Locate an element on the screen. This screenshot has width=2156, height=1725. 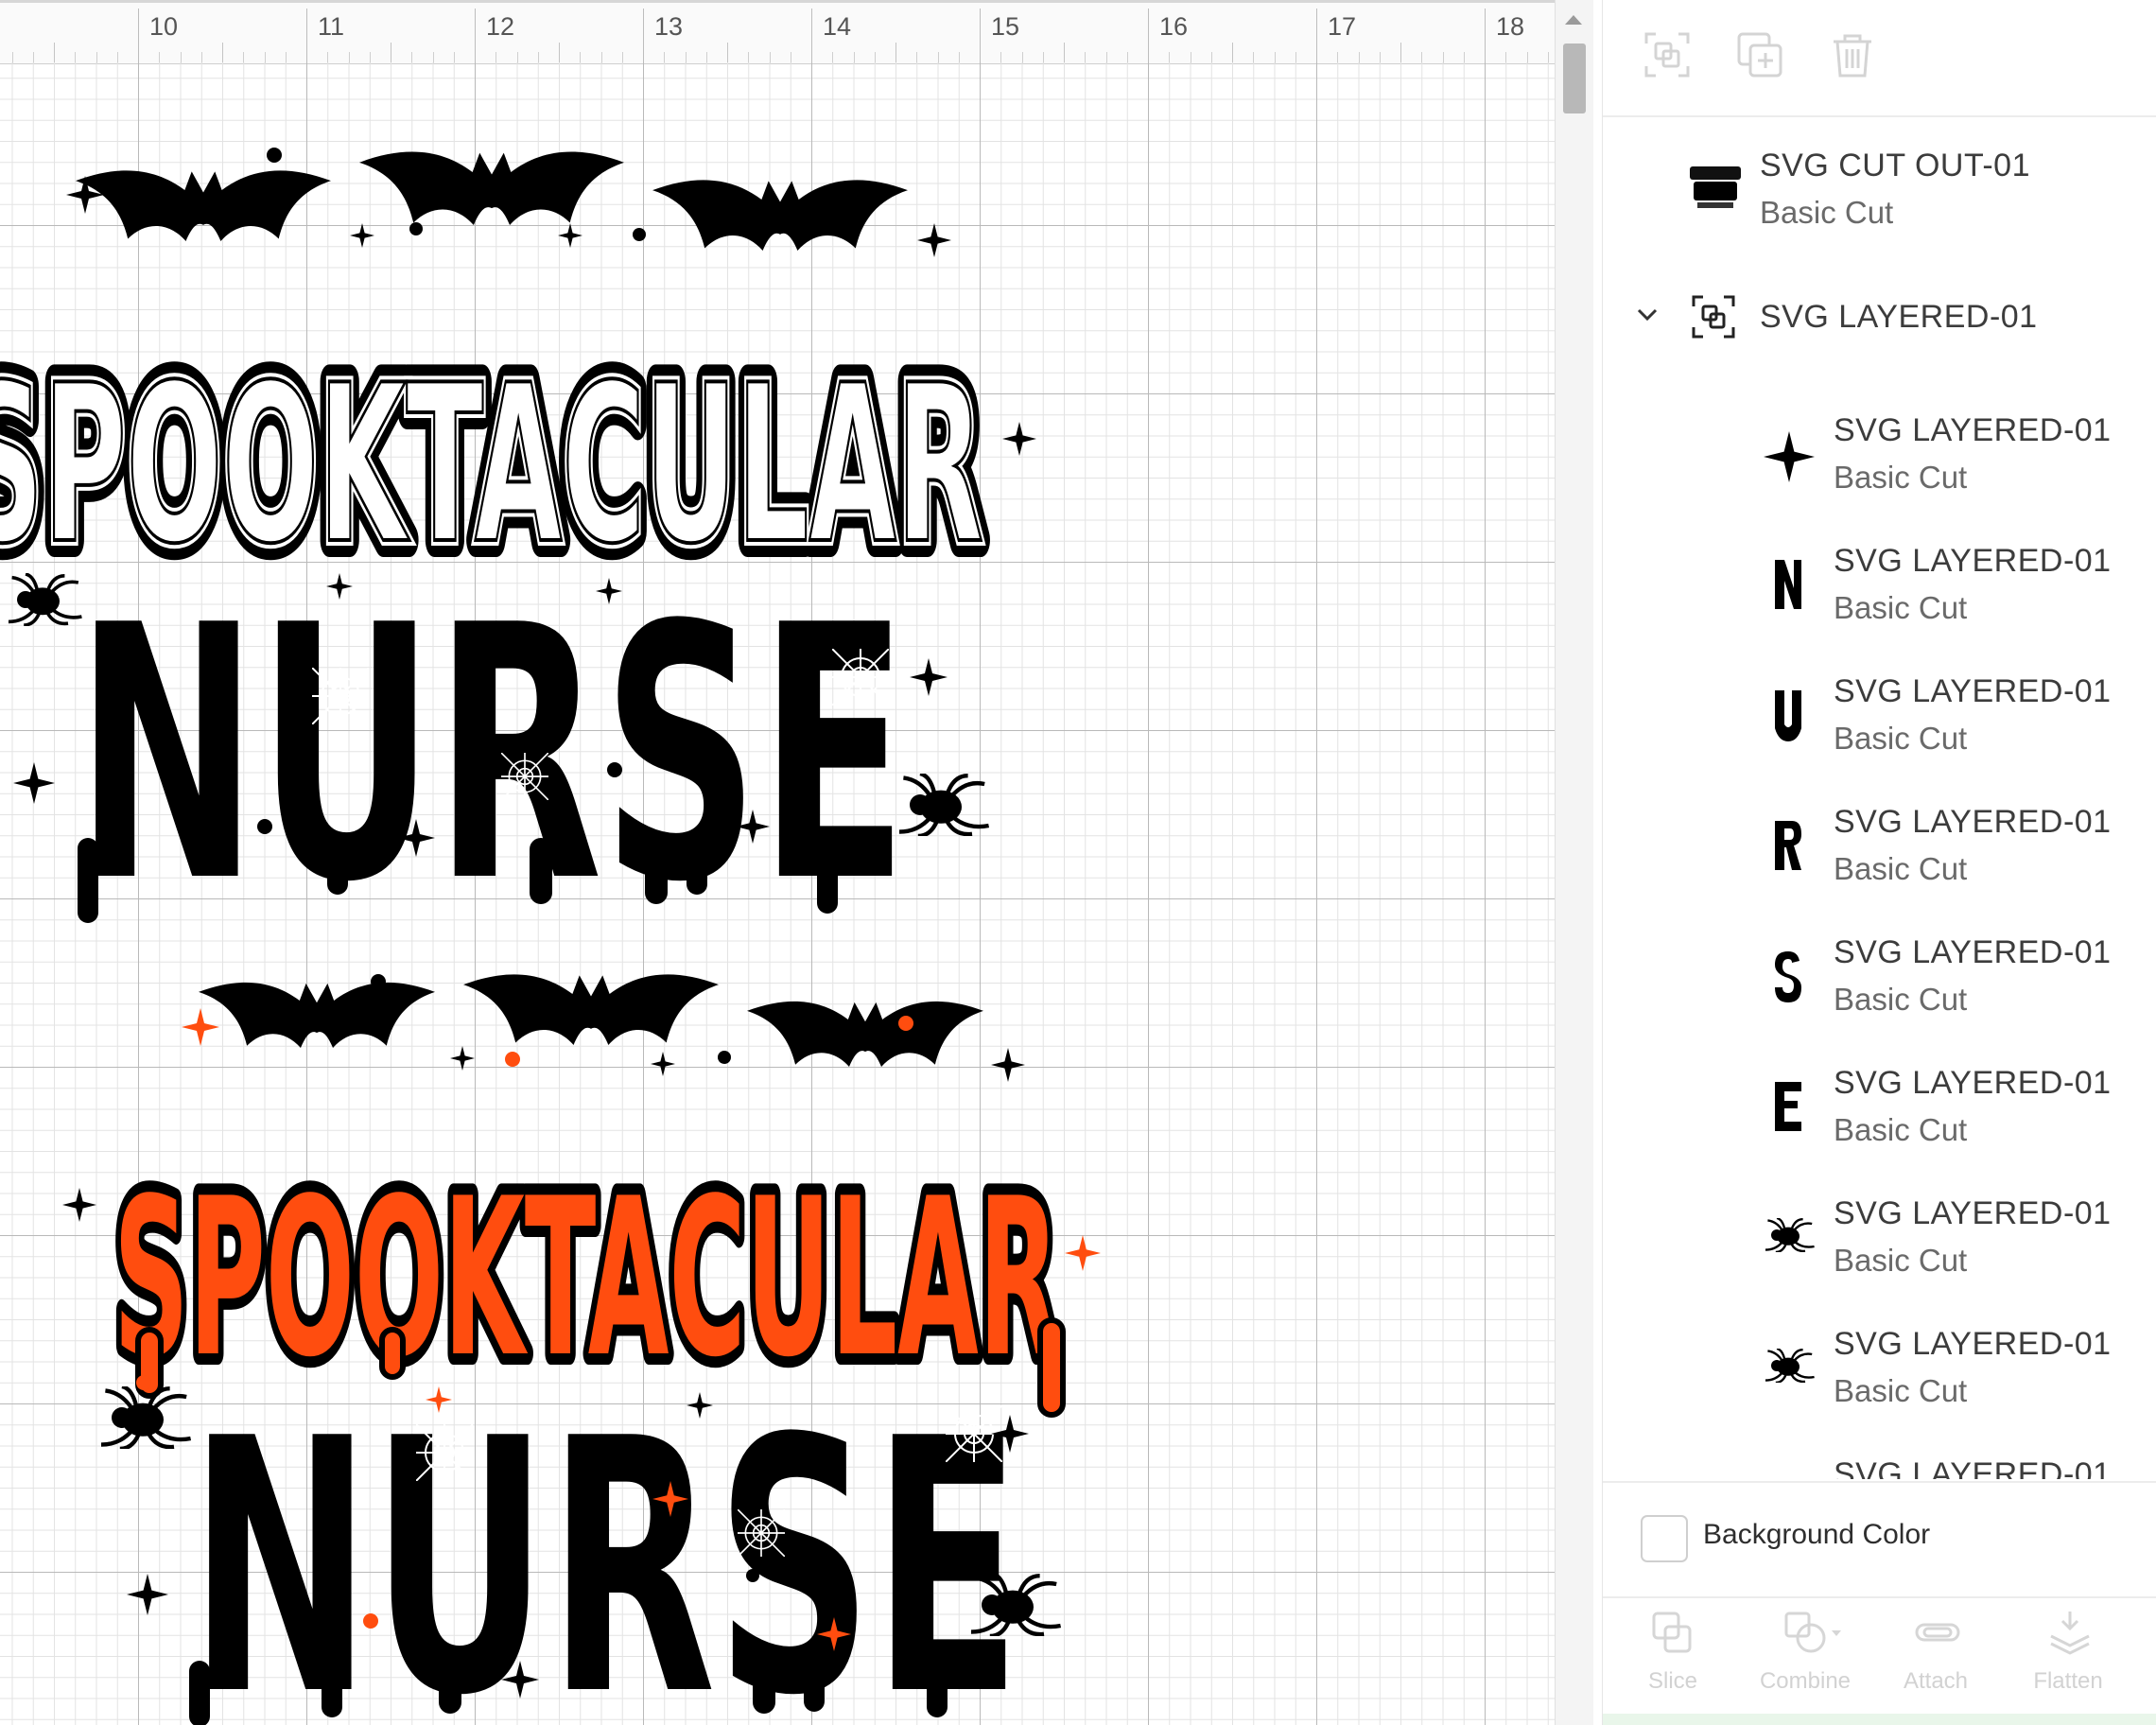
flatten-icon is located at coordinates (2070, 1633).